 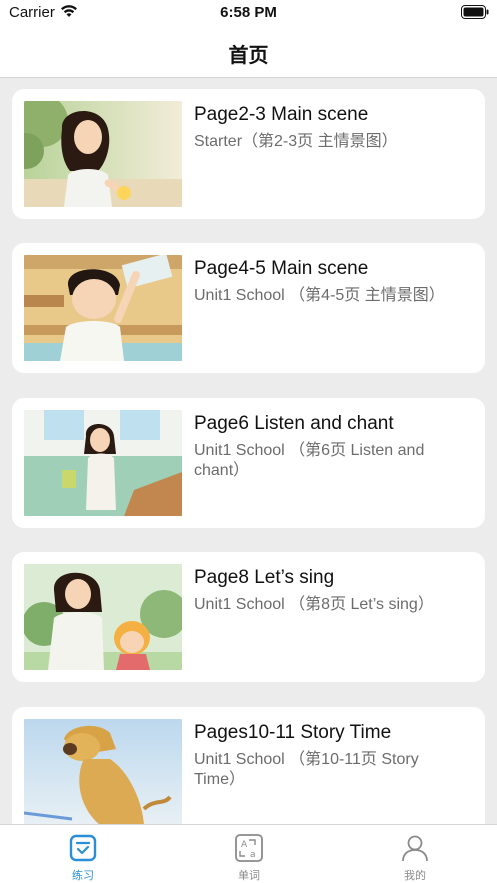 I want to click on lesson-title: Page8 Let’s sing, so click(x=264, y=577).